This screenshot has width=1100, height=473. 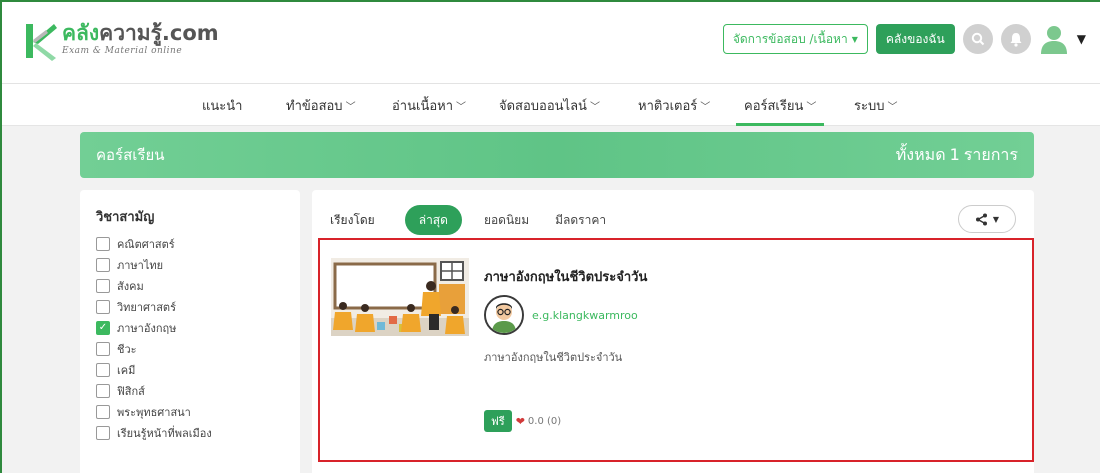 What do you see at coordinates (147, 328) in the screenshot?
I see `filter-label: ภาษาอังกฤษ` at bounding box center [147, 328].